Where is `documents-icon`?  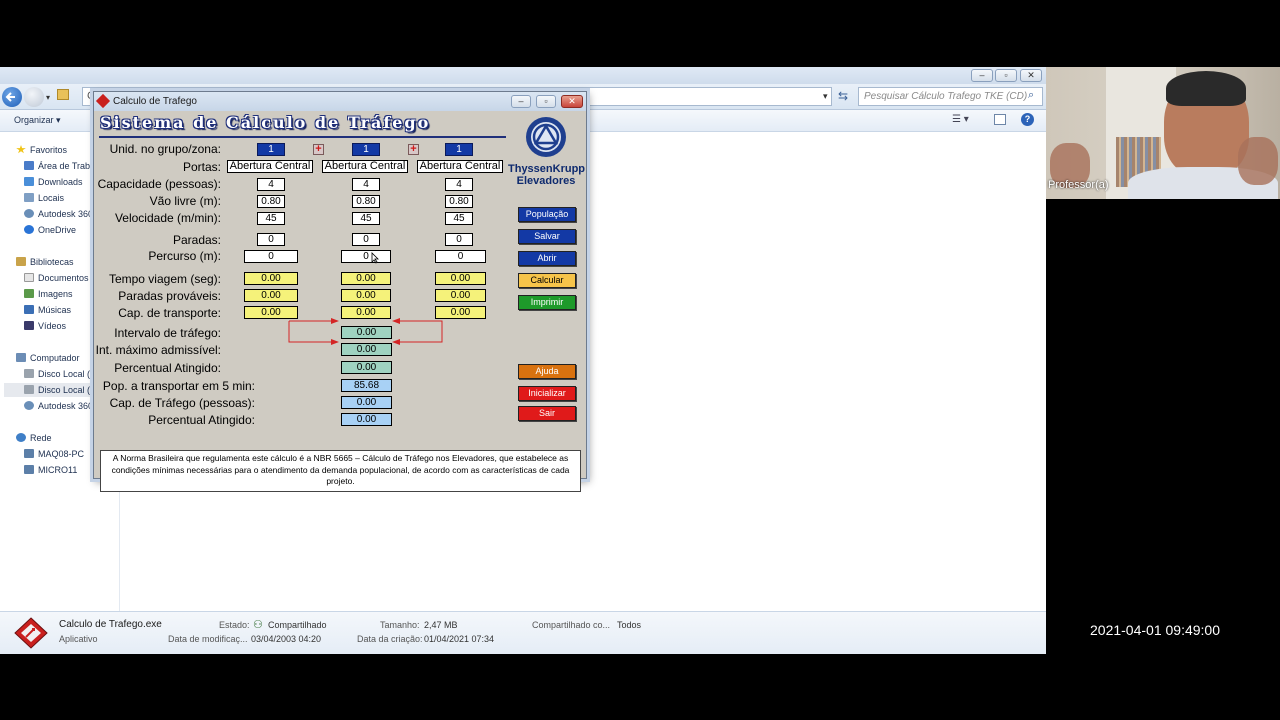 documents-icon is located at coordinates (29, 277).